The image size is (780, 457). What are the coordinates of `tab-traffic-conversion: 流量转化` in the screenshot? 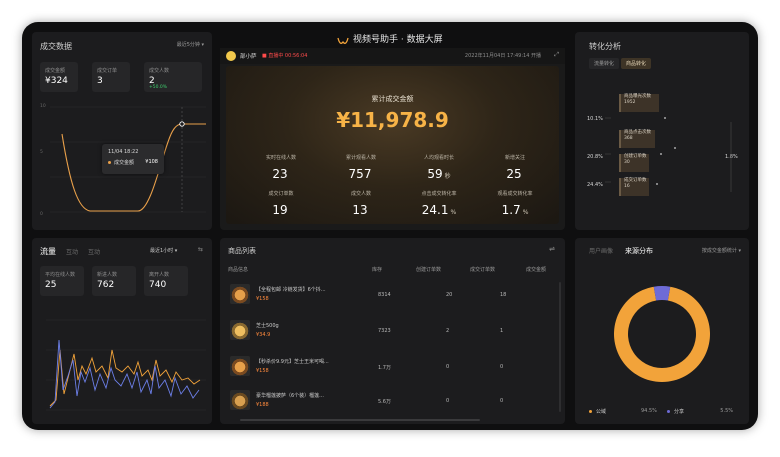 It's located at (604, 63).